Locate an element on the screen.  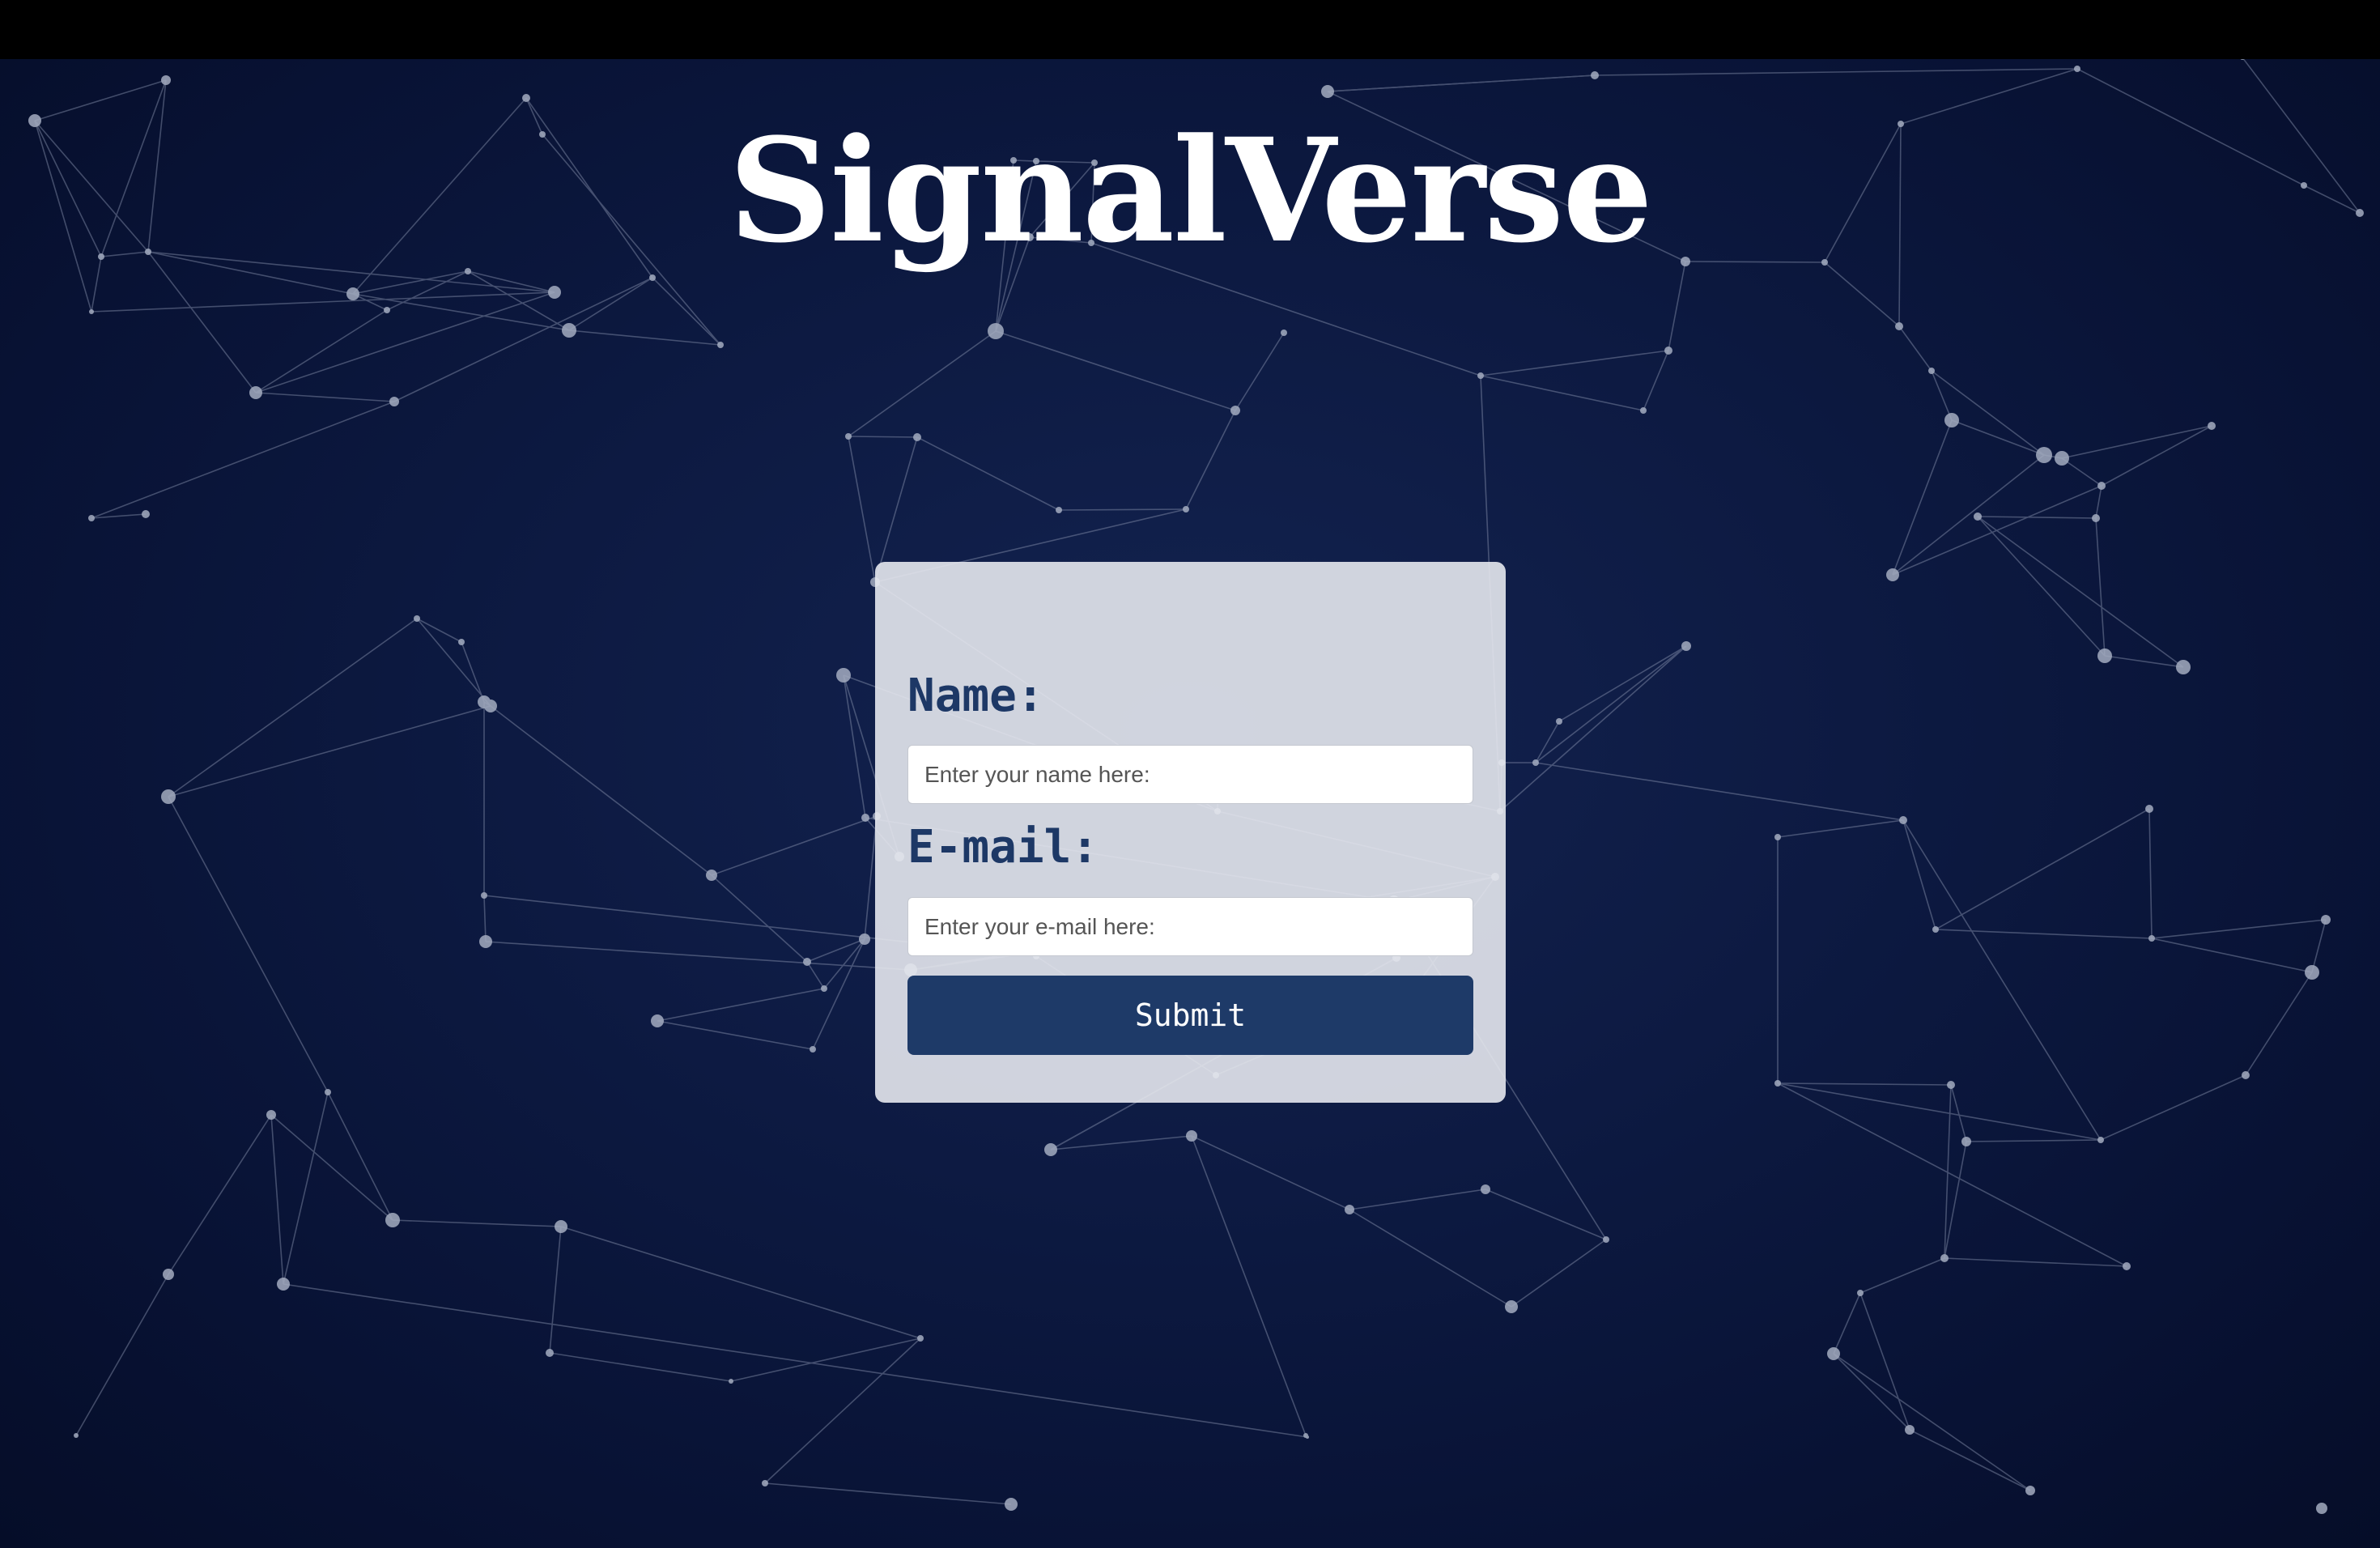
name-input is located at coordinates (1190, 775).